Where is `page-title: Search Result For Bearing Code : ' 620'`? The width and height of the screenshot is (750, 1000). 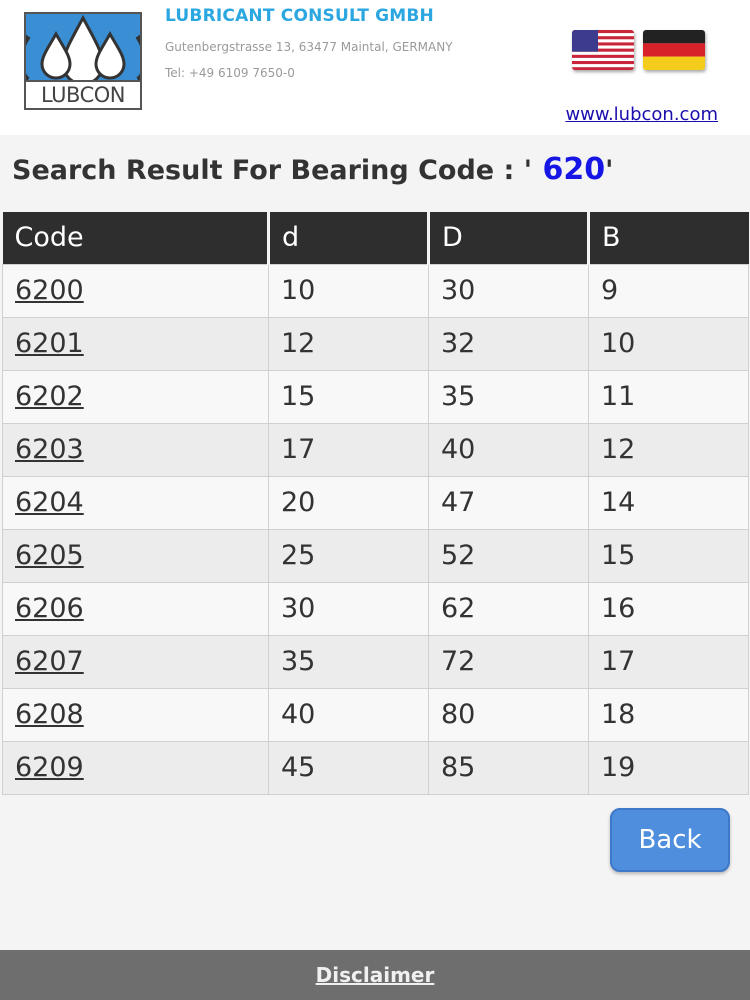 page-title: Search Result For Bearing Code : ' 620' is located at coordinates (312, 169).